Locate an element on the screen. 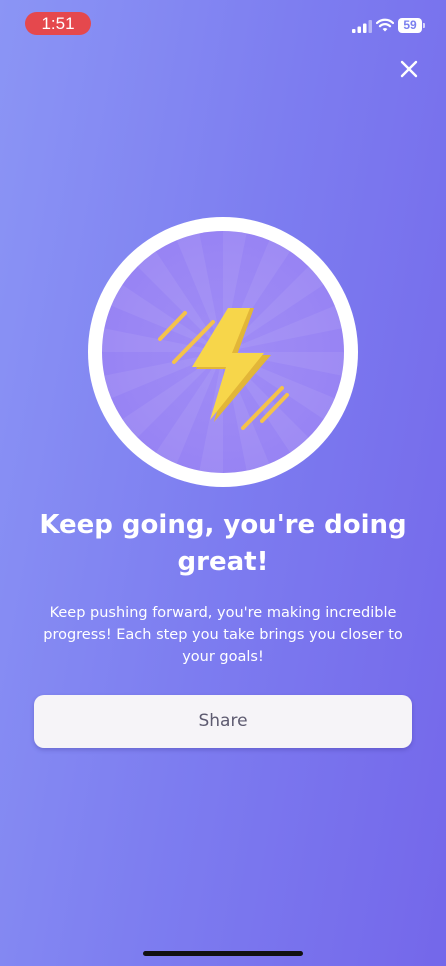  headline: Keep going, you're doing great! is located at coordinates (223, 543).